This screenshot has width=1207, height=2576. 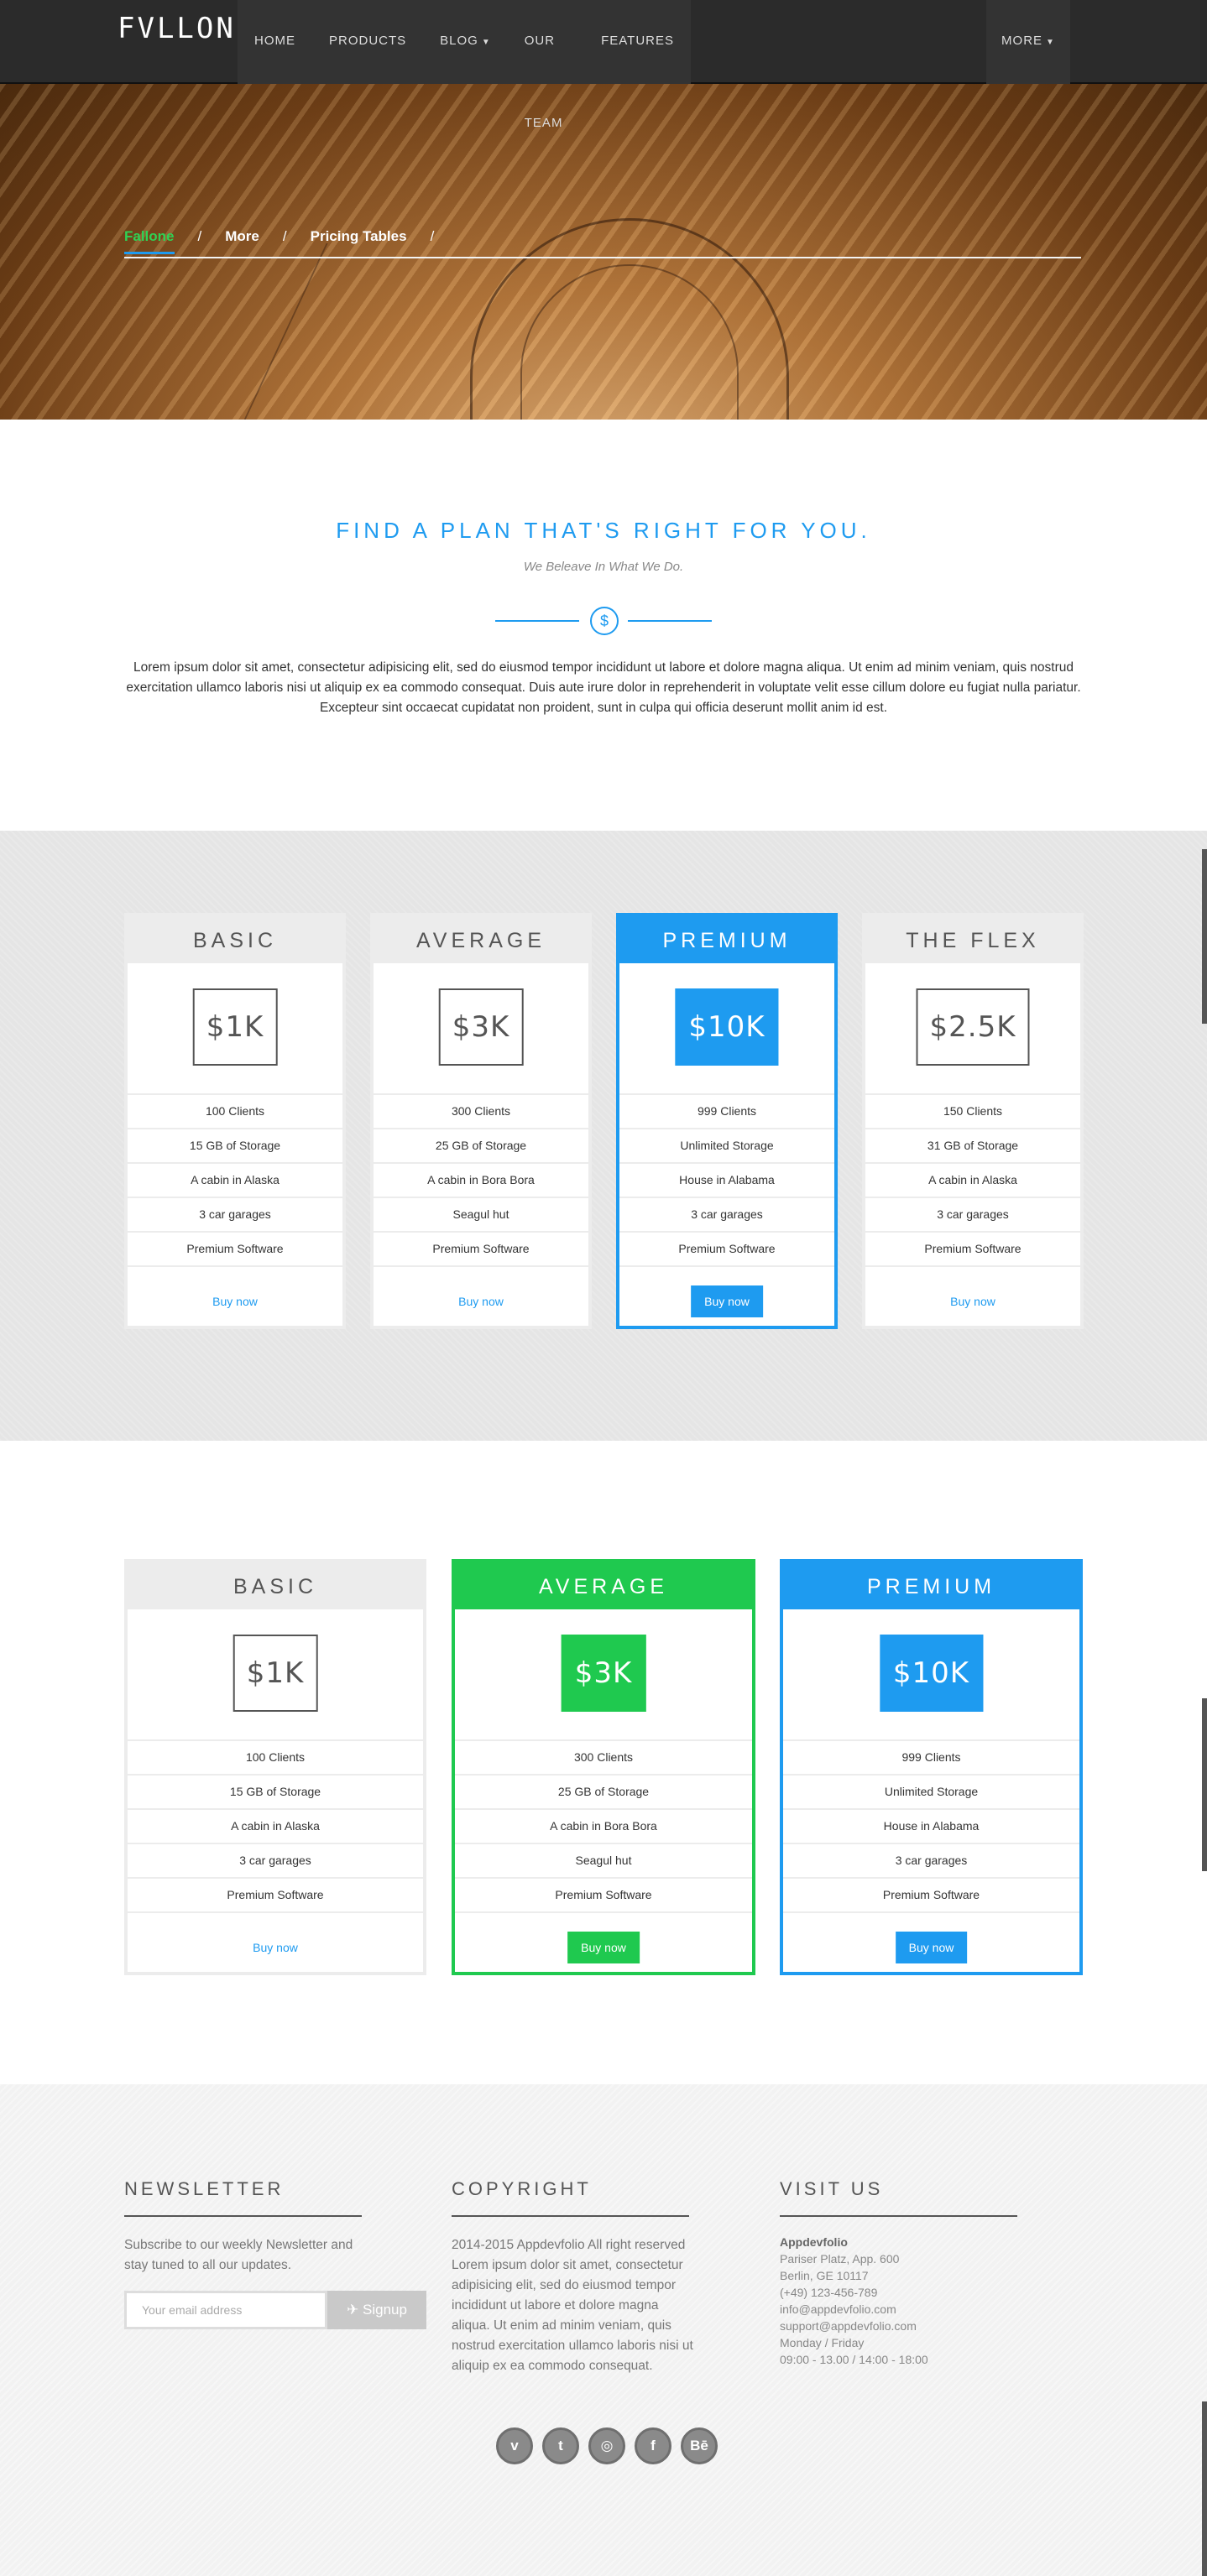 What do you see at coordinates (275, 1791) in the screenshot?
I see `plan-feature: 15 GB of Storage` at bounding box center [275, 1791].